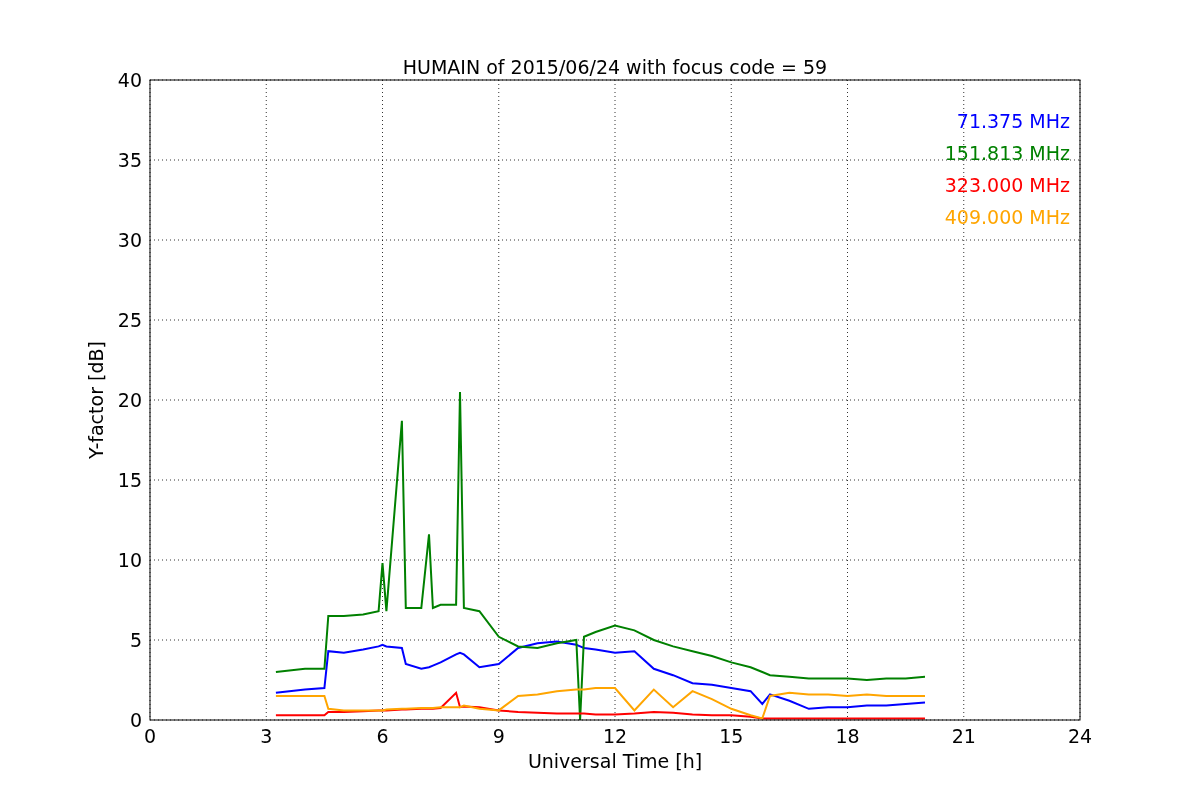 This screenshot has width=1200, height=800. What do you see at coordinates (615, 761) in the screenshot?
I see `axis-label: Universal Time [h]` at bounding box center [615, 761].